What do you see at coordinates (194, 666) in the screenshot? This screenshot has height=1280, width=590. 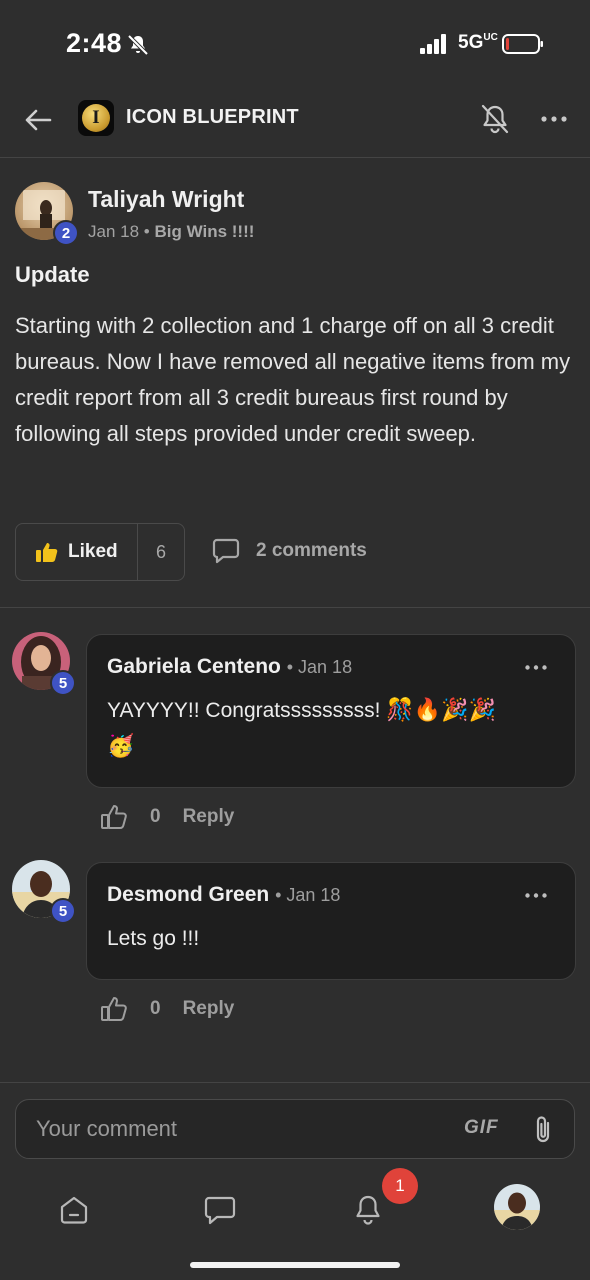 I see `comment-author-name: Gabriela Centeno` at bounding box center [194, 666].